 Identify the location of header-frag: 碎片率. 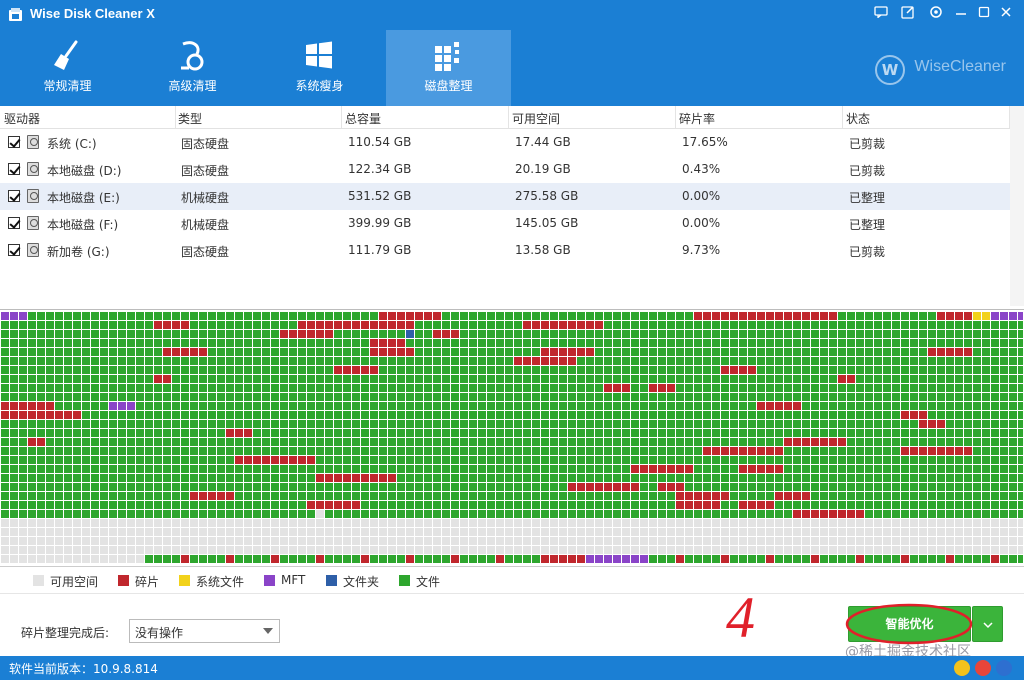
(697, 118).